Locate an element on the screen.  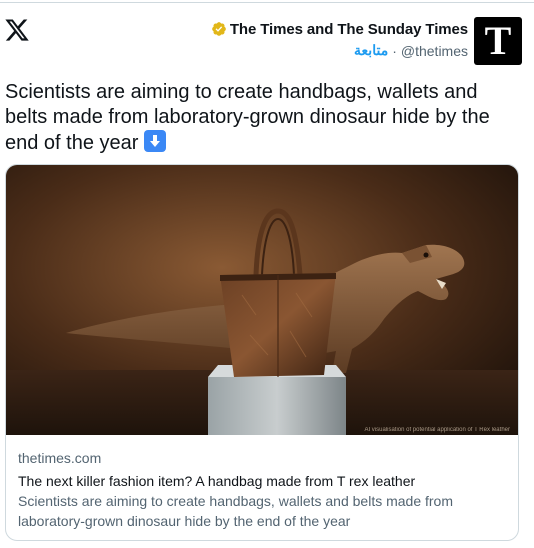
author-name-row: The Times and The Sunday Times is located at coordinates (339, 29).